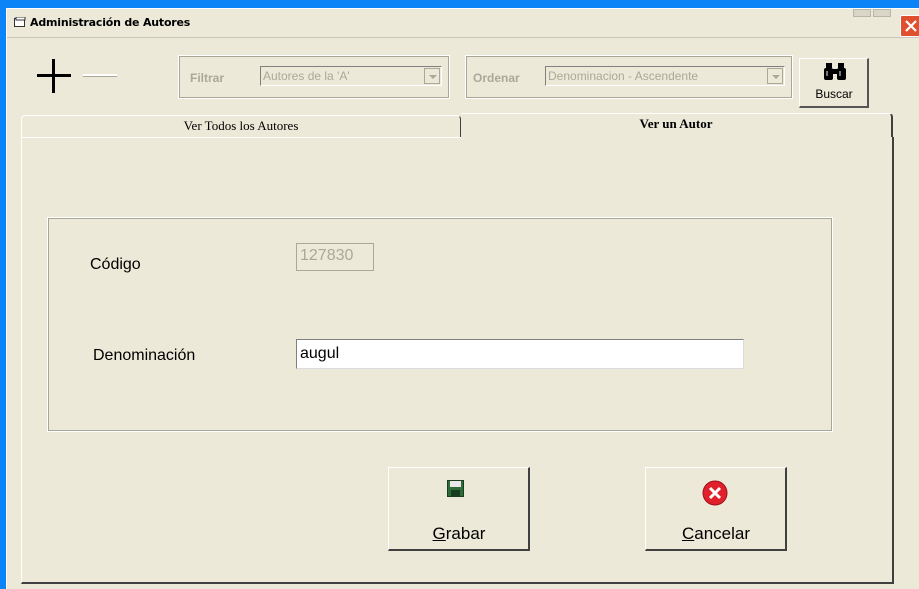  I want to click on title-bar: Administración de Autores, so click(463, 23).